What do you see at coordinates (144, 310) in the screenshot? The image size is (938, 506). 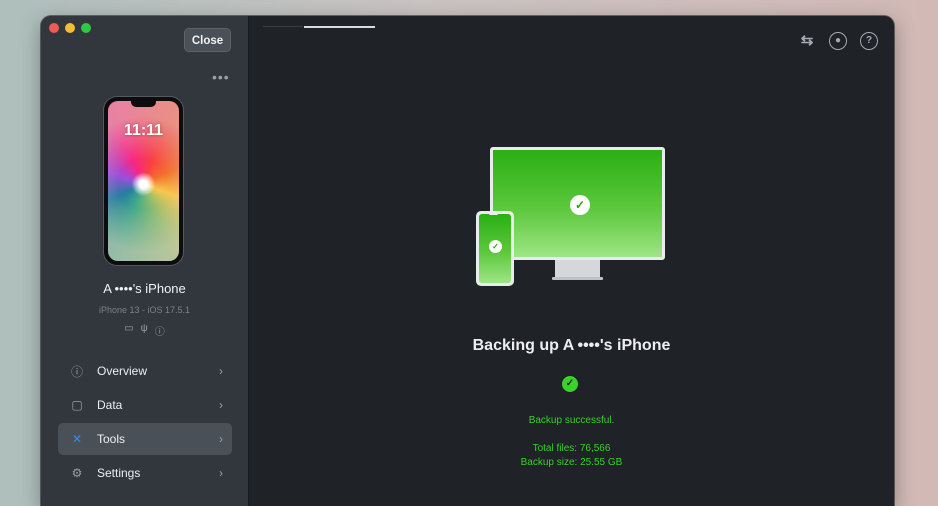 I see `device-model-info: iPhone 13 - iOS 17.5.1` at bounding box center [144, 310].